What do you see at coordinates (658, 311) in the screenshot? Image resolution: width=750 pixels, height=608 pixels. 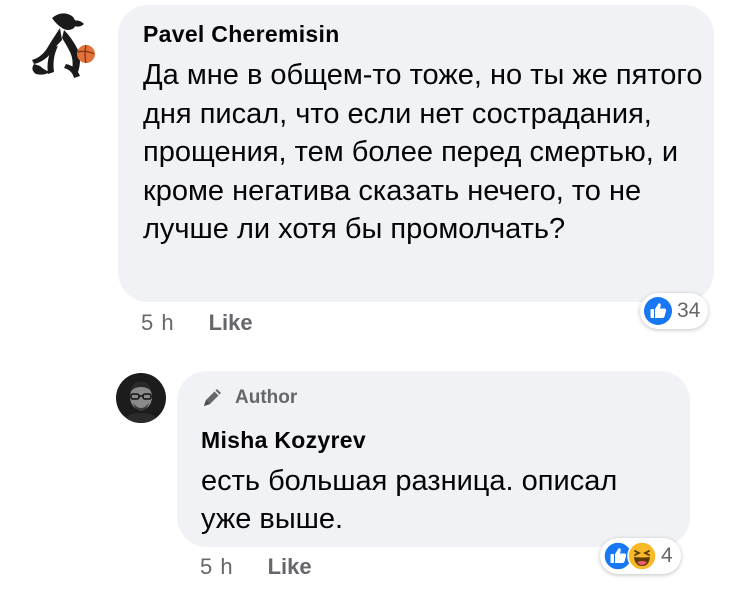 I see `like-icon` at bounding box center [658, 311].